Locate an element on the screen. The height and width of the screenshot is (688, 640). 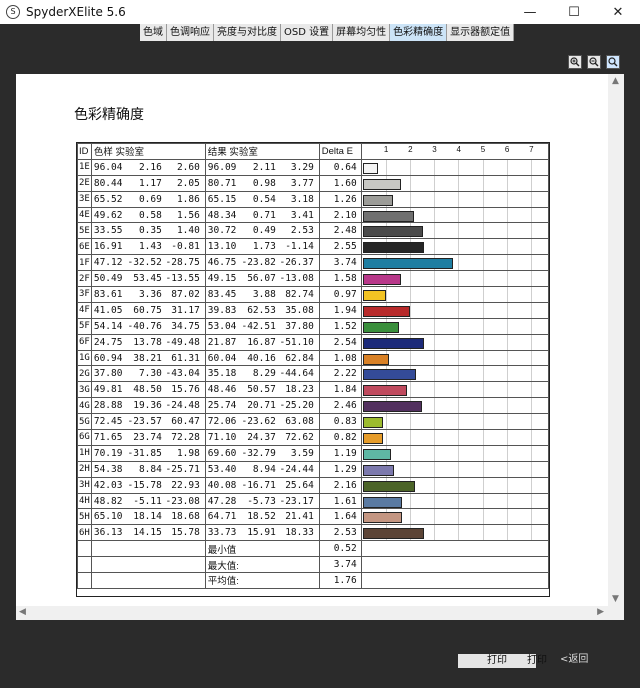
scroll-down-arrow-icon: ▼ is located at coordinates (615, 599).